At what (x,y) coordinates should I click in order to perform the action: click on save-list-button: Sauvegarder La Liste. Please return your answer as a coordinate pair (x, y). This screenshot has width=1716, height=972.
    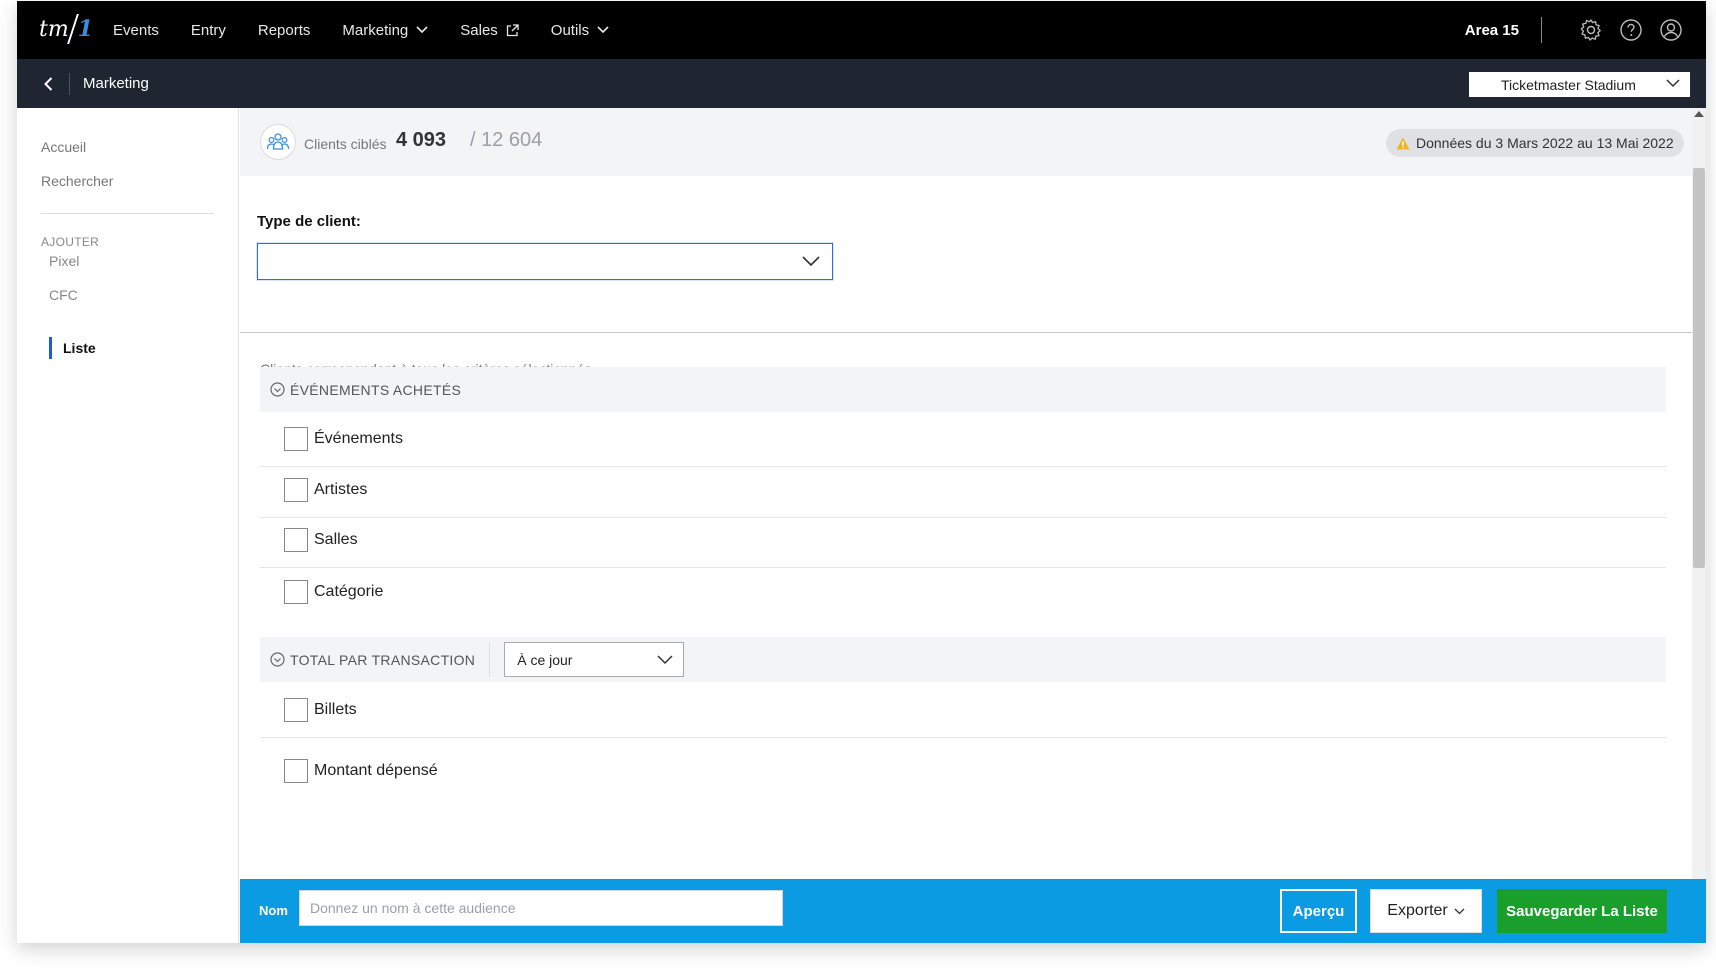
    Looking at the image, I should click on (1582, 911).